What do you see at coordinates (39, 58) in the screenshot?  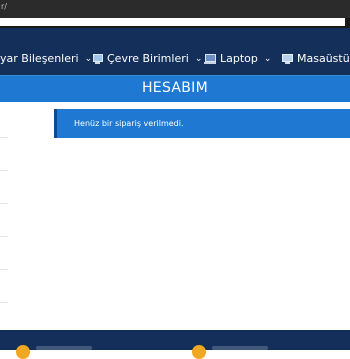 I see `nav-item-label: yar Bileşenleri` at bounding box center [39, 58].